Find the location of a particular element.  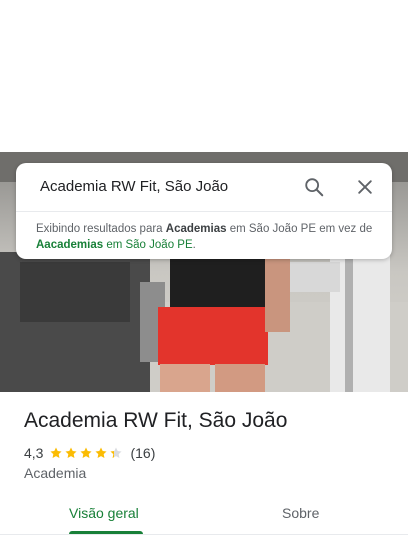

review-count: (16) is located at coordinates (142, 453).